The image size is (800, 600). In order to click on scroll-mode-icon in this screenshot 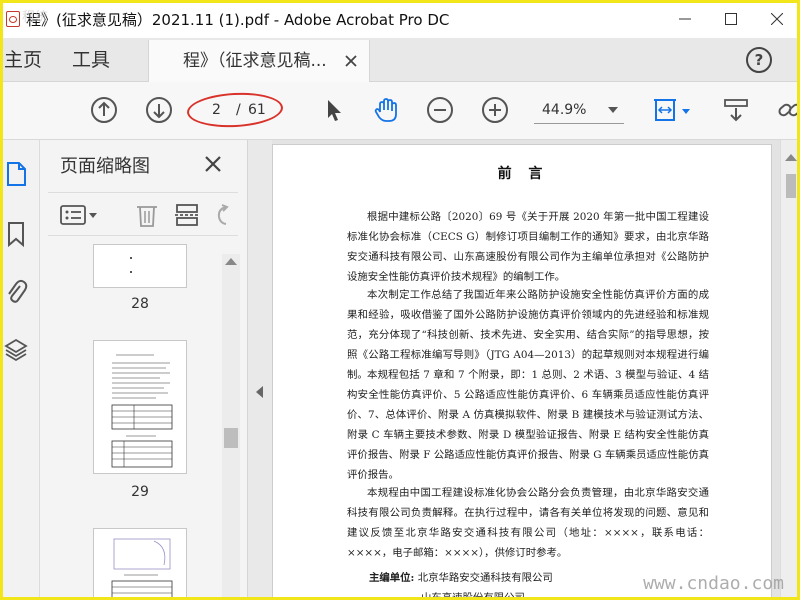, I will do `click(736, 110)`.